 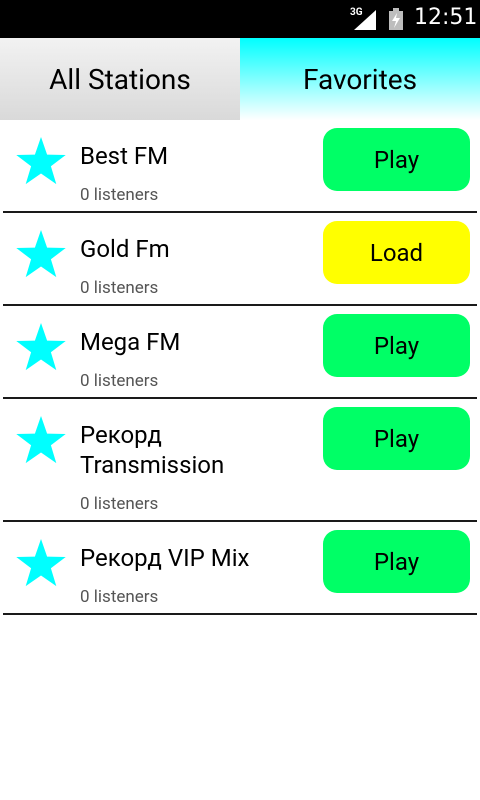 I want to click on tab-bar: All Stations Favorites, so click(x=240, y=79).